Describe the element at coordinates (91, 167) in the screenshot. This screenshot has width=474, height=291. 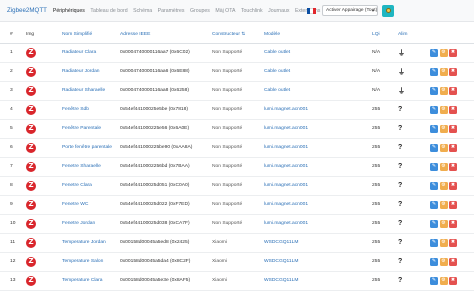
I see `device-name-link: Fenetre Sharaelle` at that location.